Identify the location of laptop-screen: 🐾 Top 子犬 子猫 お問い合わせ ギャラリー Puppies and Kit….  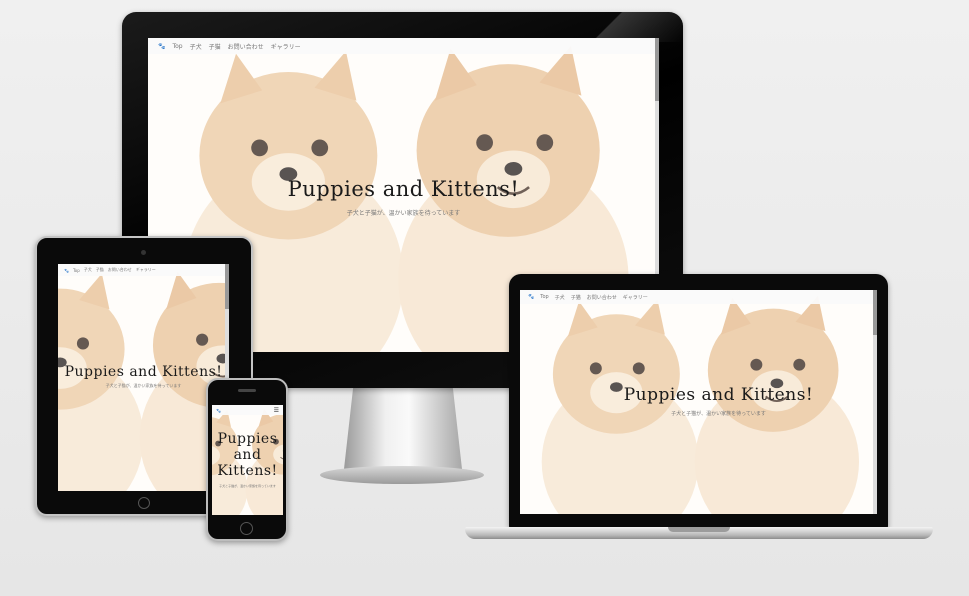
(698, 402).